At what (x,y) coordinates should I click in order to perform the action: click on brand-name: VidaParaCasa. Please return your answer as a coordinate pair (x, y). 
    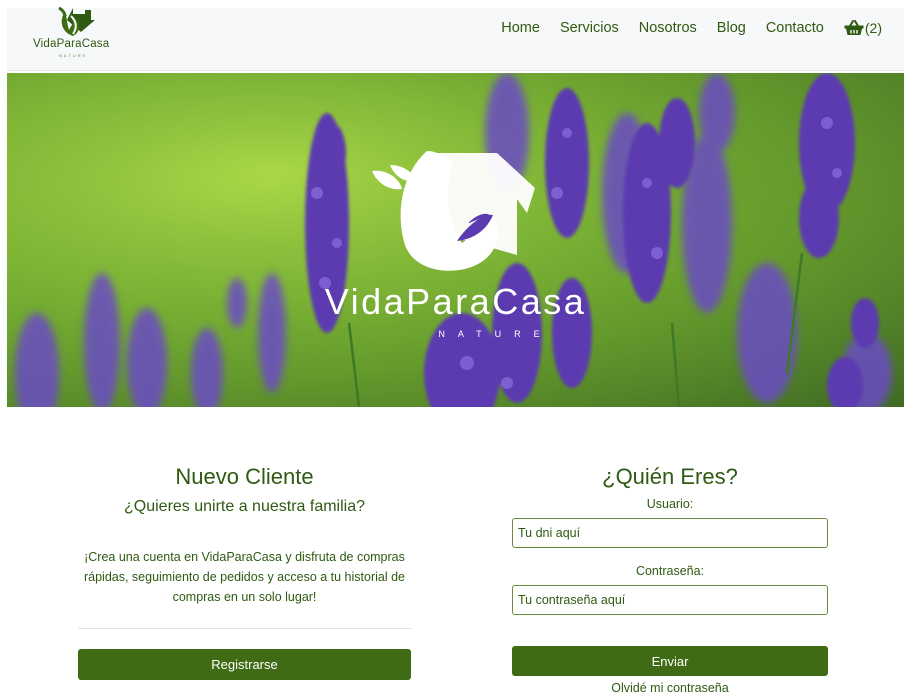
    Looking at the image, I should click on (71, 44).